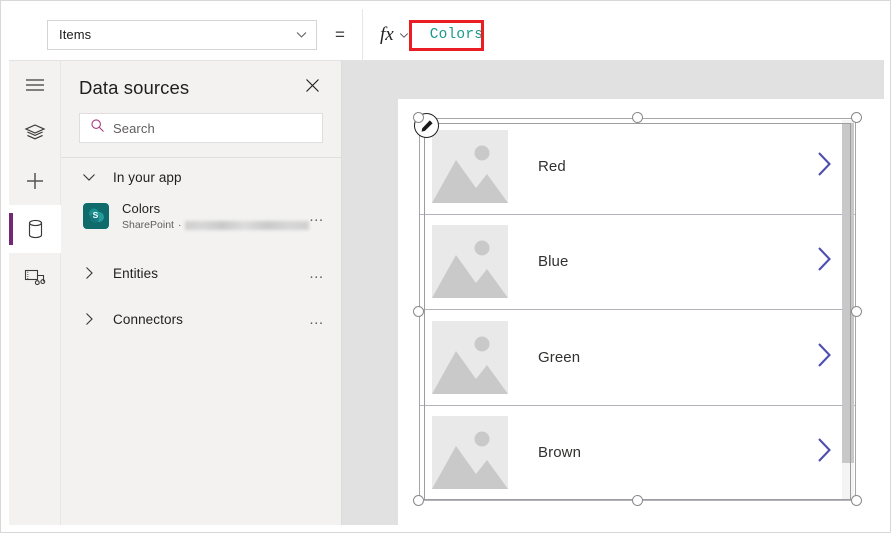  I want to click on selection-line-top, so click(637, 123).